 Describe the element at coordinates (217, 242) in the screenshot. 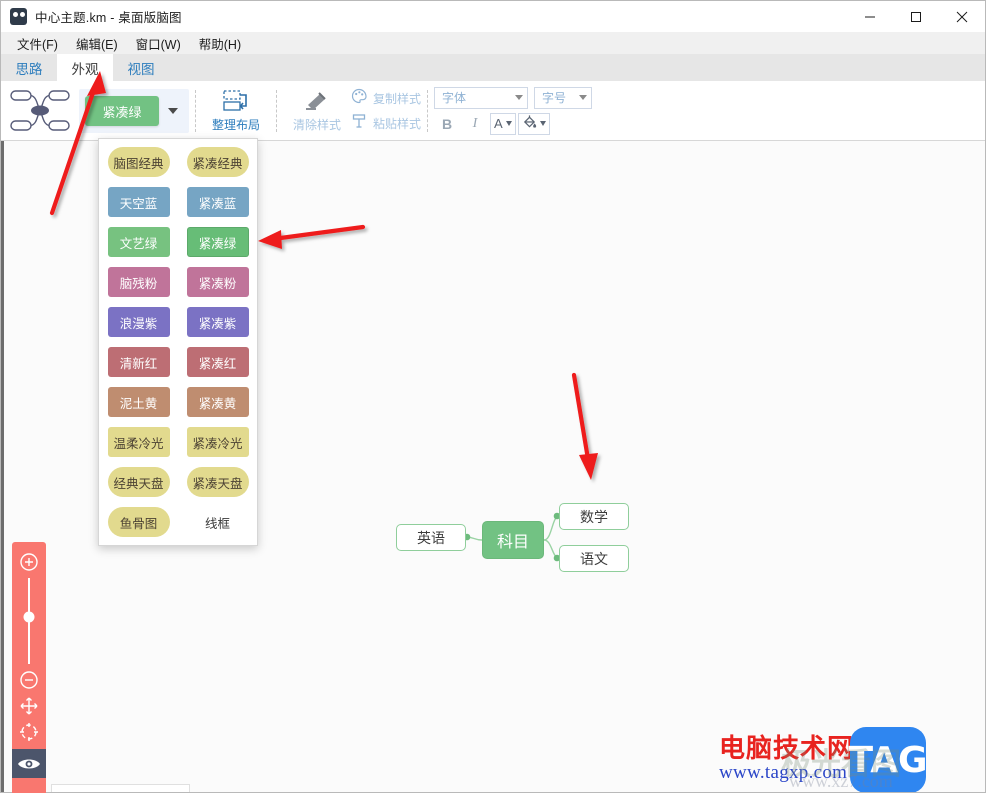

I see `theme-chip-jincoulv: 紧凑绿` at that location.